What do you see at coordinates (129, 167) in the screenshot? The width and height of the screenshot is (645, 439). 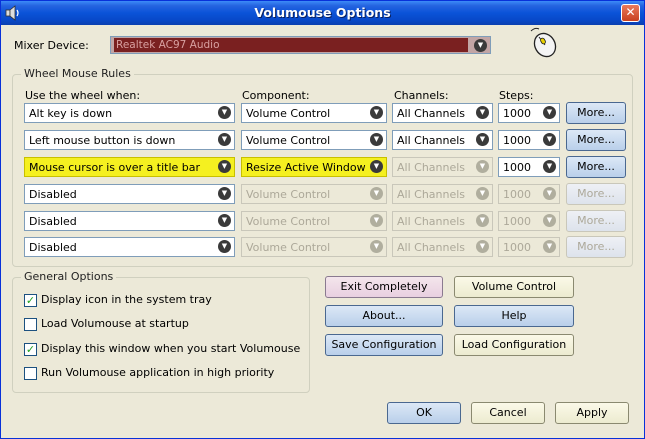 I see `wheel-when-select: Mouse cursor is over a title bar ▼` at bounding box center [129, 167].